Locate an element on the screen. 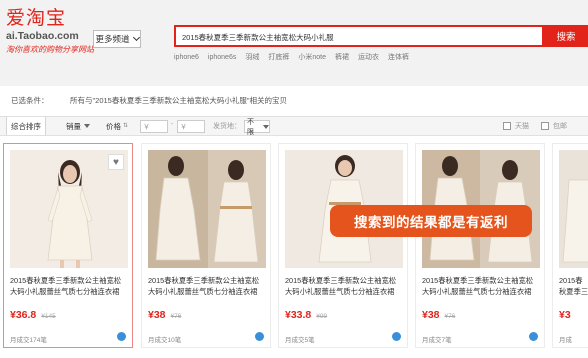 This screenshot has width=588, height=358. price-max-symbol: ￥ is located at coordinates (183, 127).